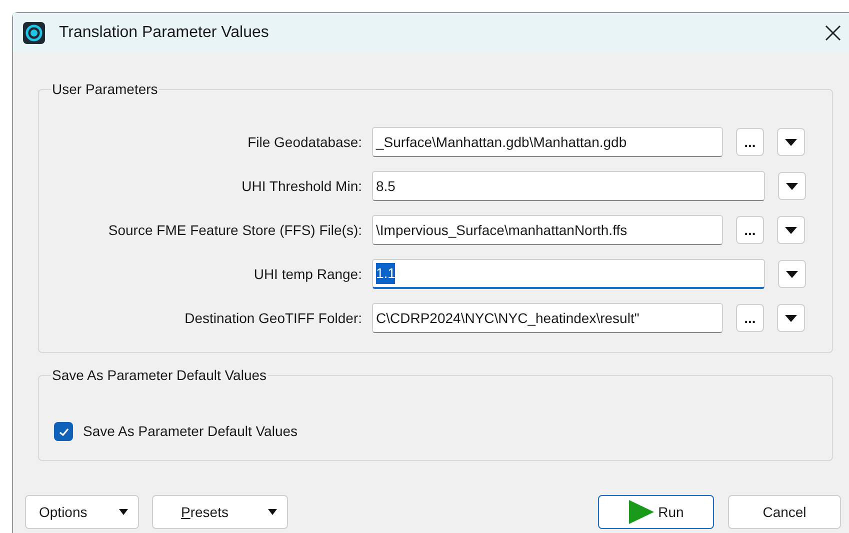 The image size is (849, 533). What do you see at coordinates (656, 512) in the screenshot?
I see `run-button: Run` at bounding box center [656, 512].